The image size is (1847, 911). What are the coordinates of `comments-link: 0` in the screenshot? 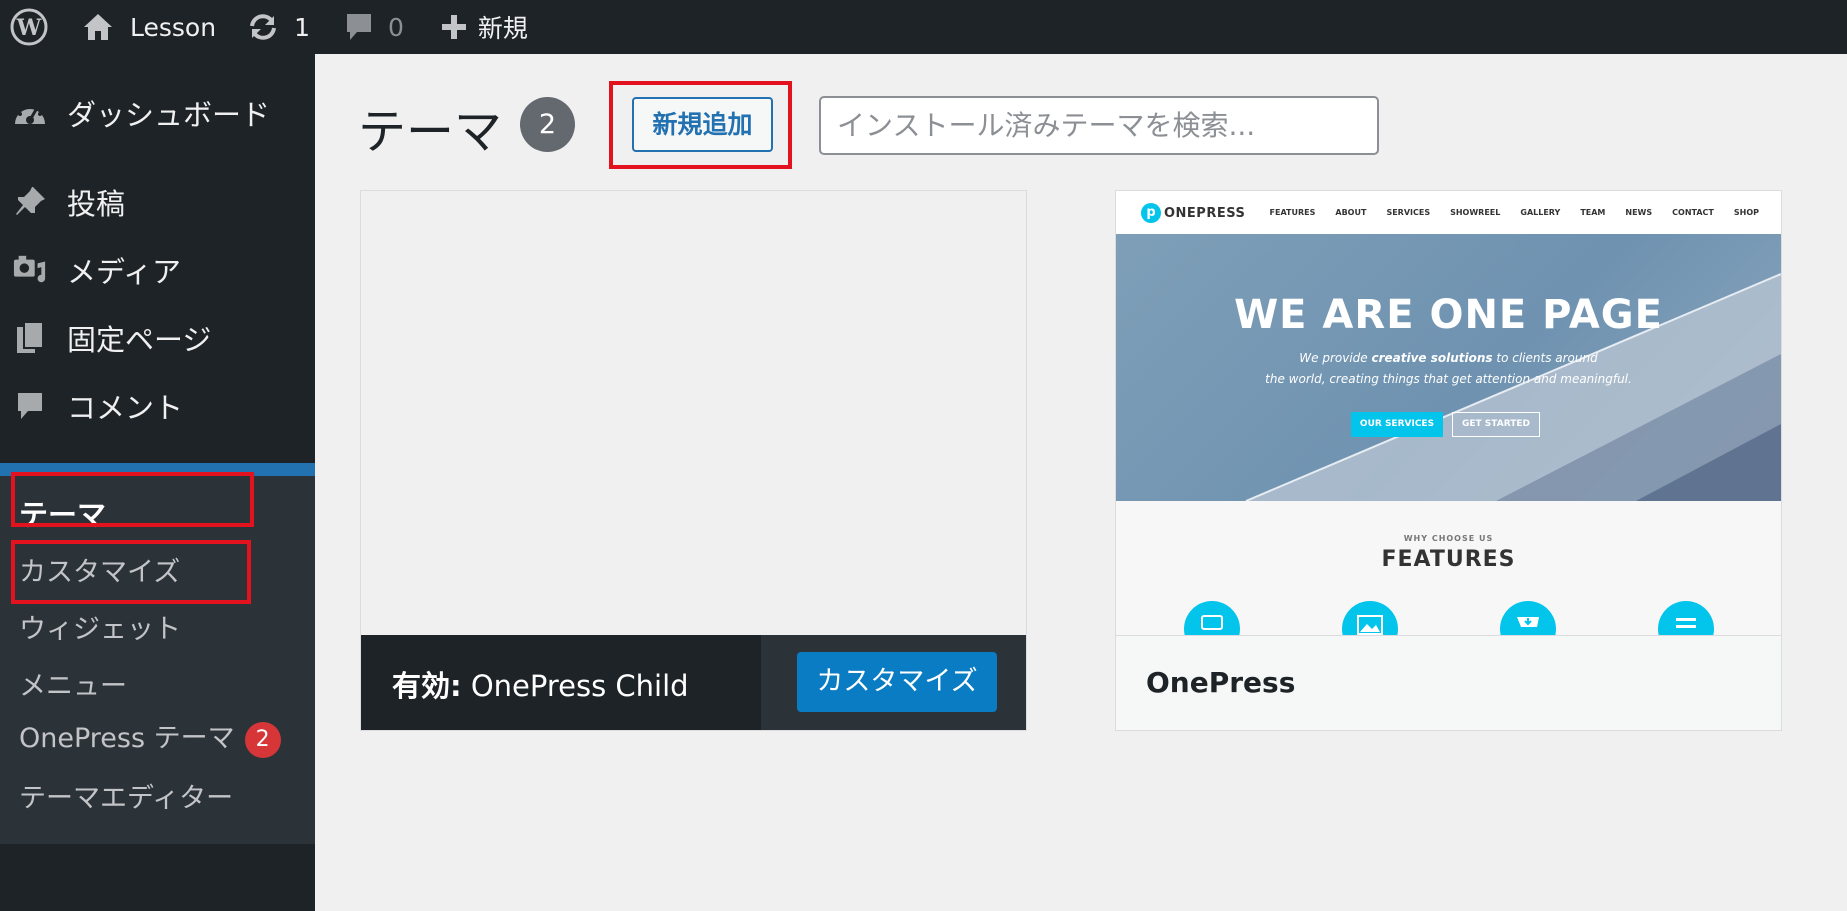 It's located at (374, 27).